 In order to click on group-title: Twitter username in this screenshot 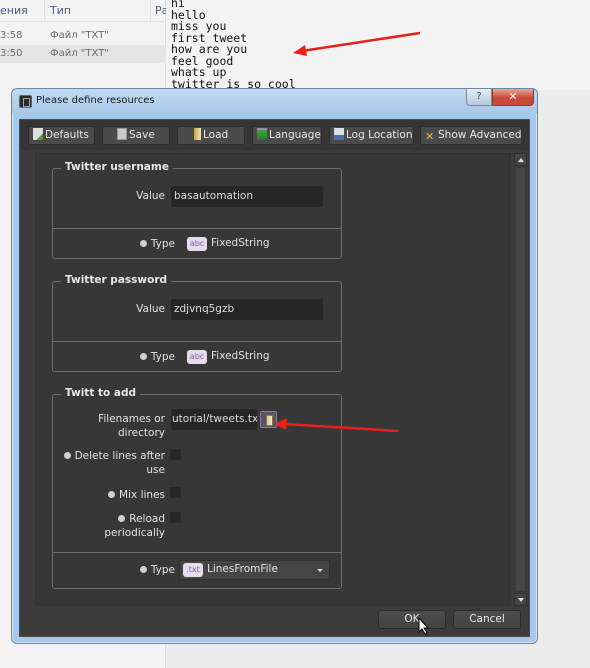, I will do `click(117, 167)`.